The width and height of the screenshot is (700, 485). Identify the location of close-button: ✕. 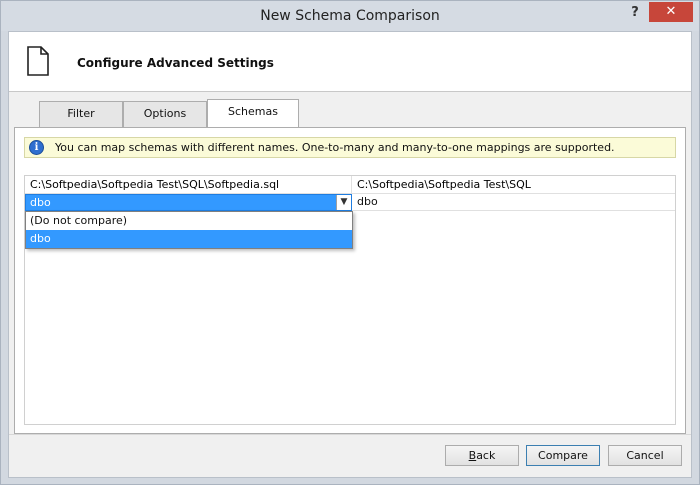
(671, 12).